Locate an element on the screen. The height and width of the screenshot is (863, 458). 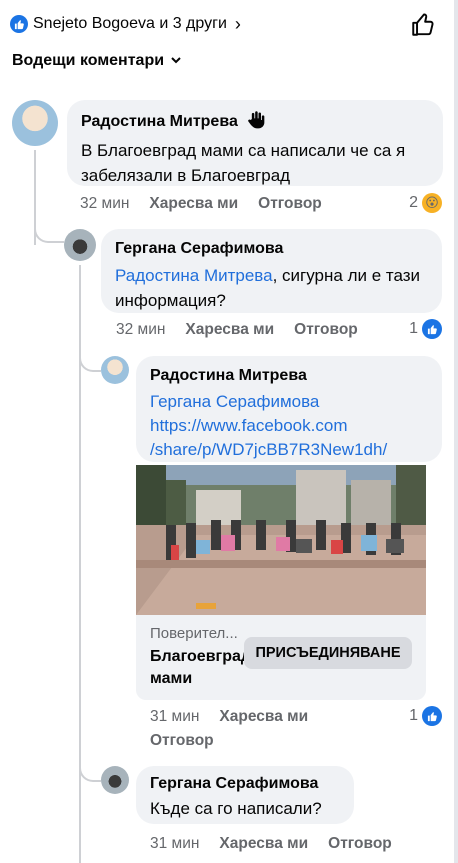
preview-title: Благоевградски мами is located at coordinates (214, 668).